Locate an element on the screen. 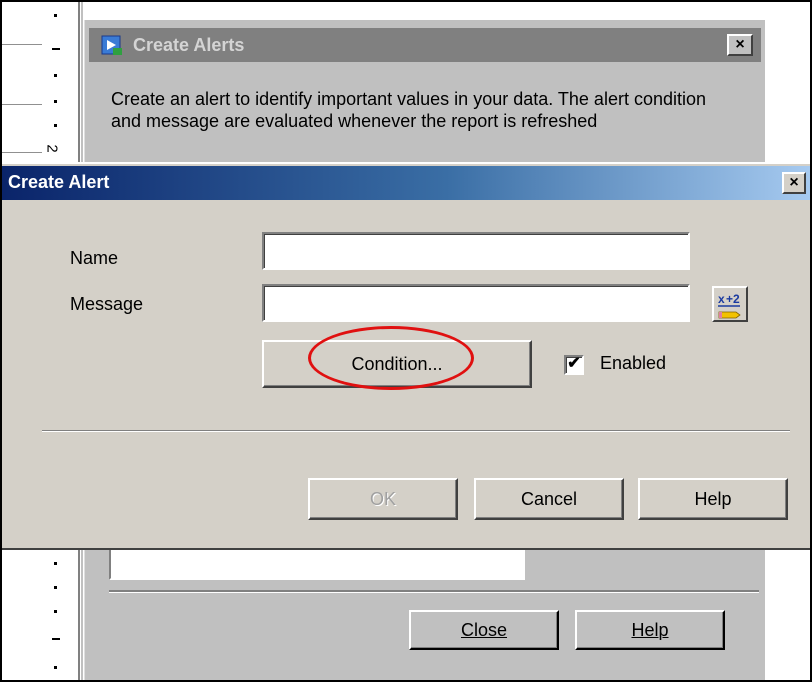 The width and height of the screenshot is (812, 682). message-input is located at coordinates (476, 303).